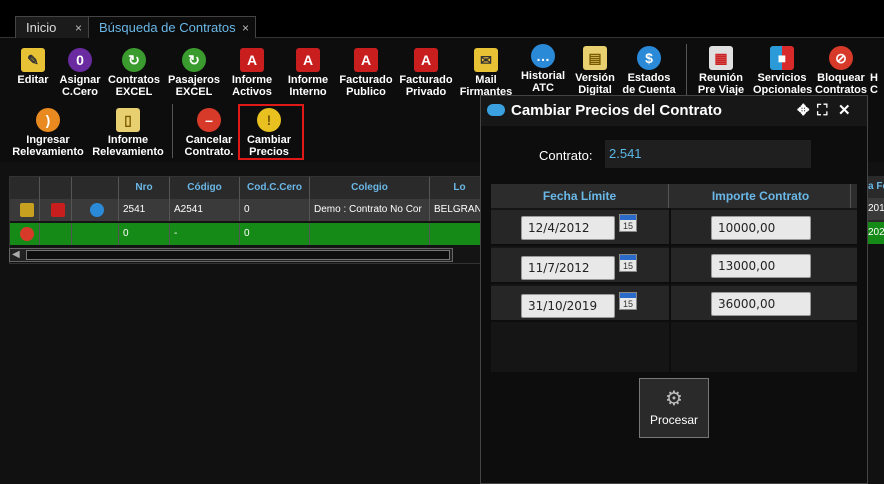 This screenshot has width=884, height=484. I want to click on reunion-pre-viaje-label: Reunión Pre Viaje, so click(721, 84).